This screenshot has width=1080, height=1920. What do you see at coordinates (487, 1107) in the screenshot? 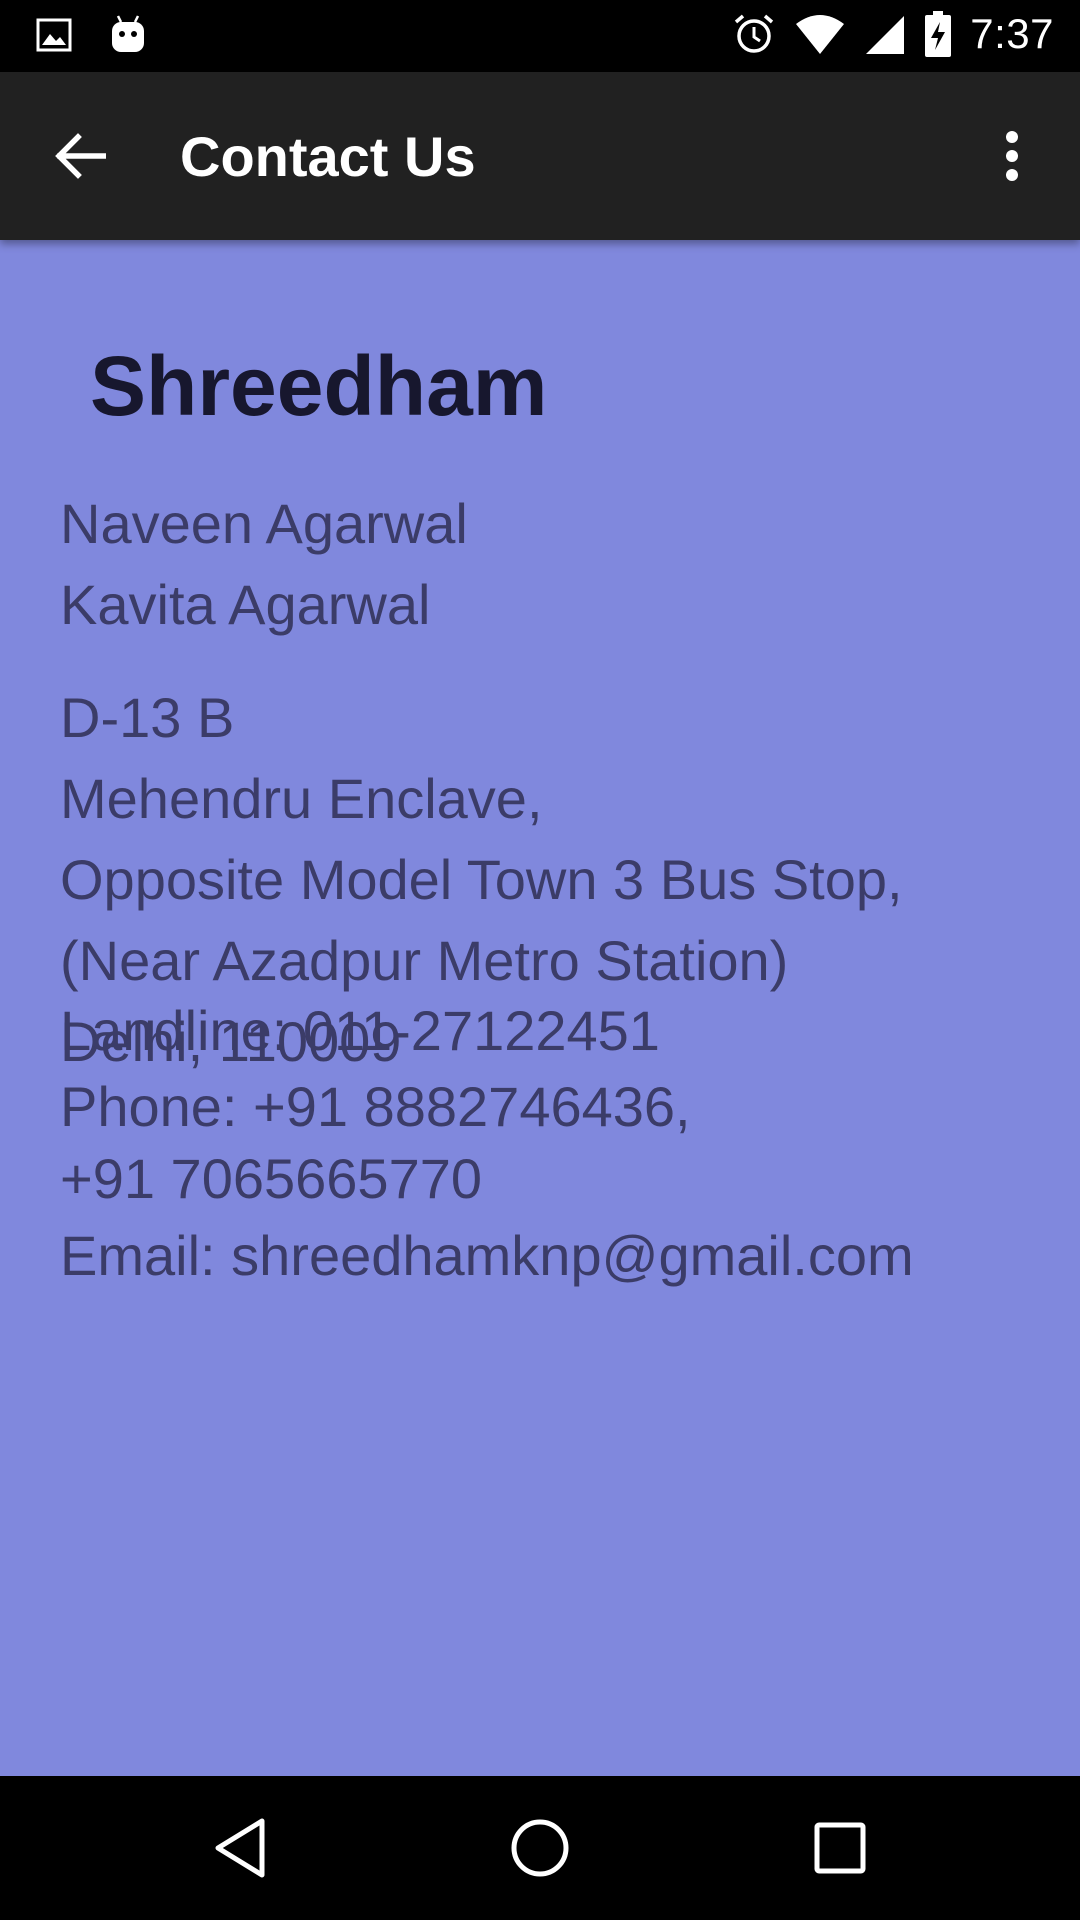
I see `phone-text: Phone: +91 8882746436,` at bounding box center [487, 1107].